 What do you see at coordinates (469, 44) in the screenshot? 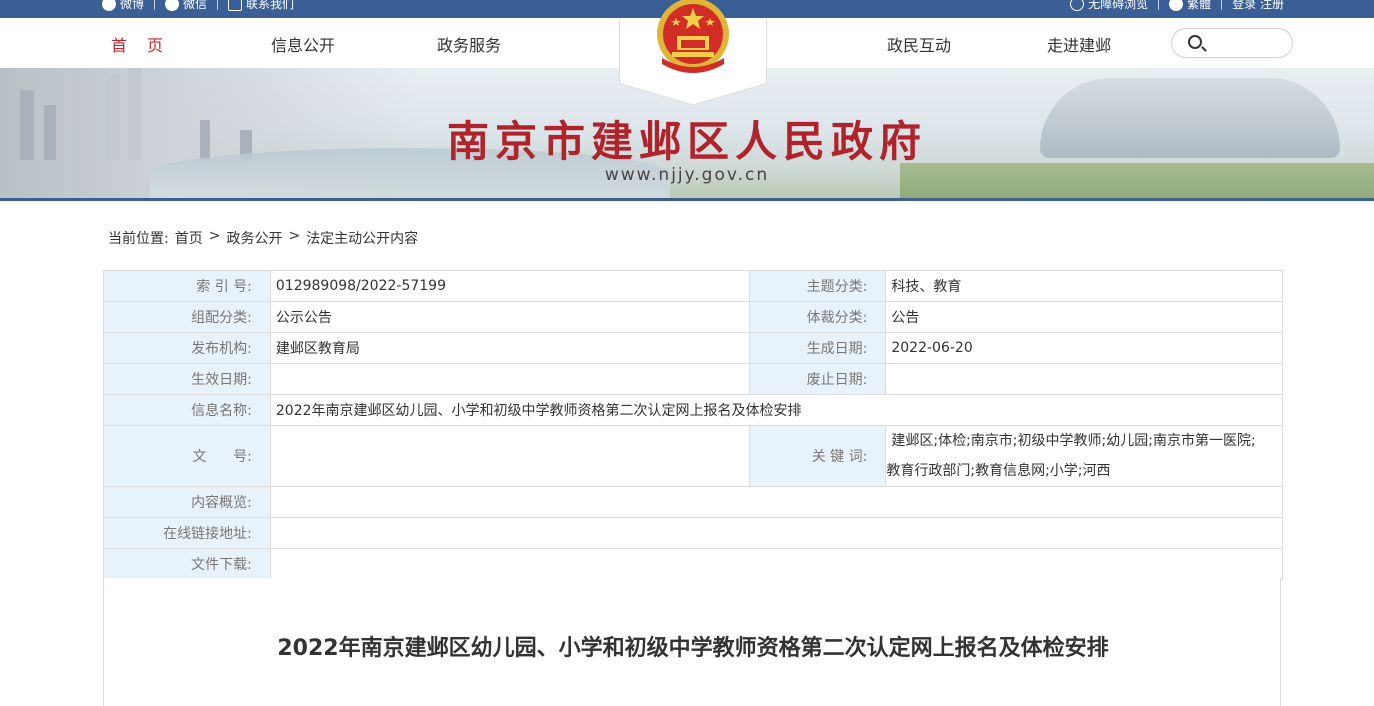
I see `nav-item-gov-services: 政务服务` at bounding box center [469, 44].